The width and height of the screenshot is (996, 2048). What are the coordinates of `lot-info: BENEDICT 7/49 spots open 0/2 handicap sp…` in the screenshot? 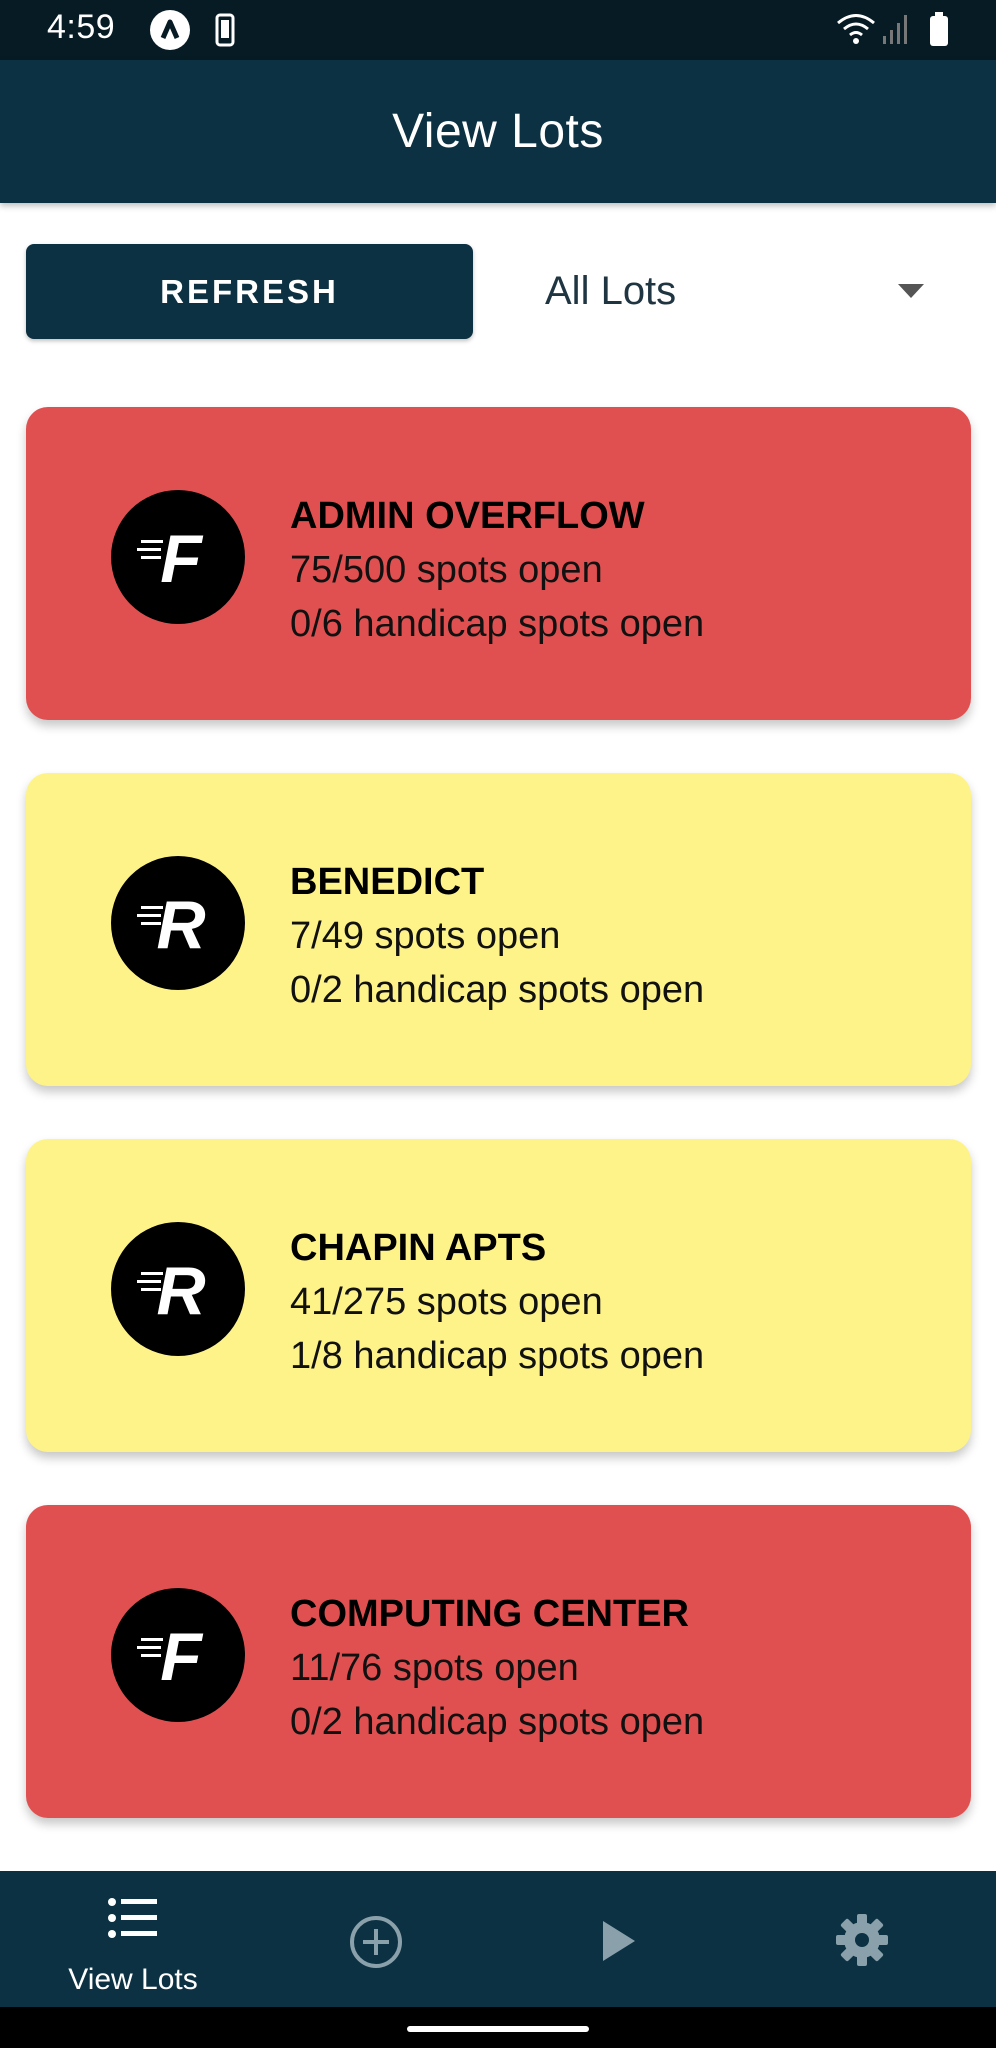 It's located at (497, 936).